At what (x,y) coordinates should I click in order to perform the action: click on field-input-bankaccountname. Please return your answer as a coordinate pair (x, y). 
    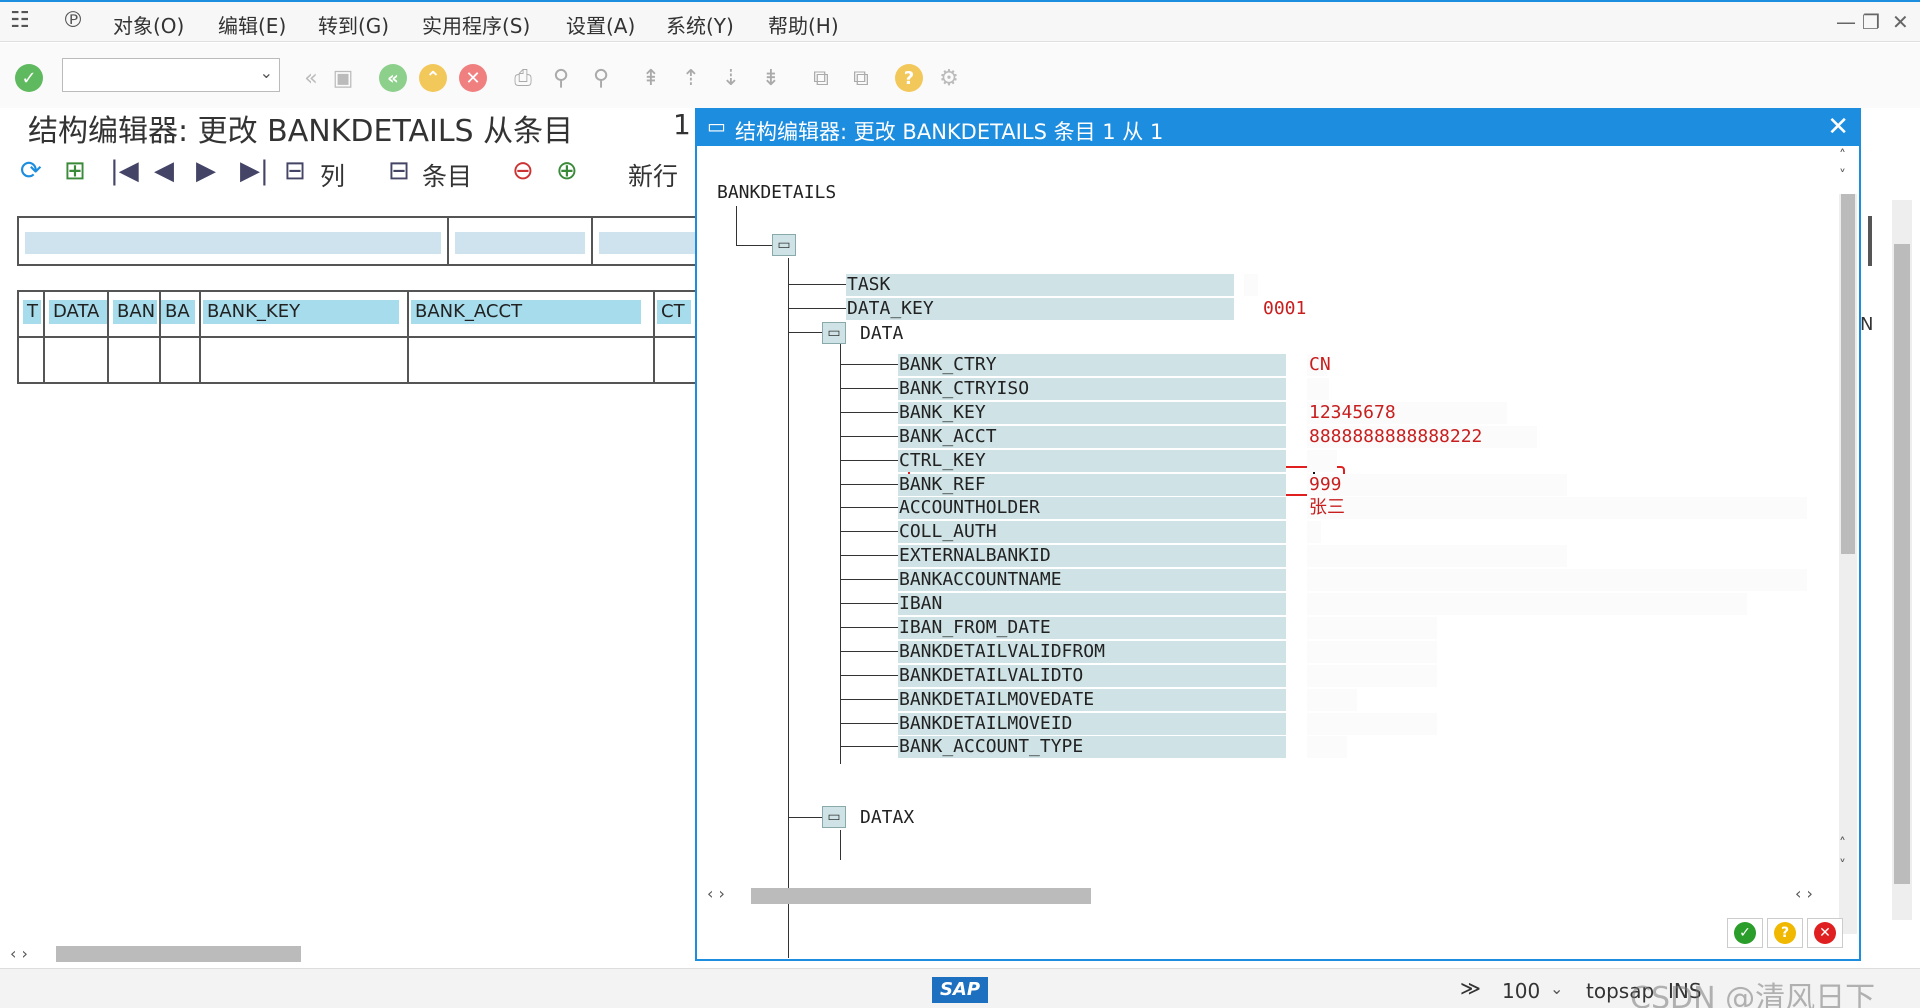
    Looking at the image, I should click on (1557, 580).